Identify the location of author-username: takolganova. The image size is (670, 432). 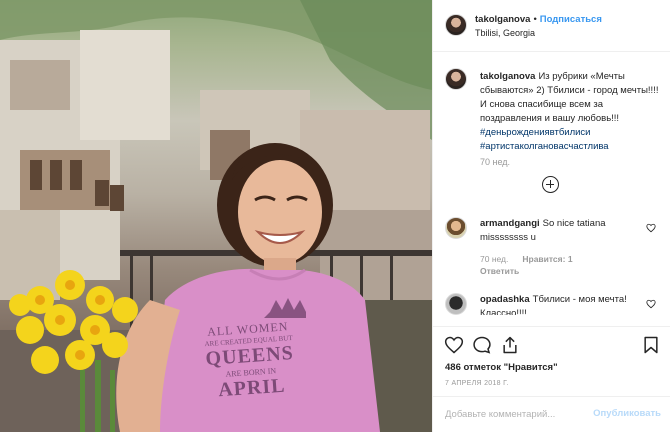
(502, 19).